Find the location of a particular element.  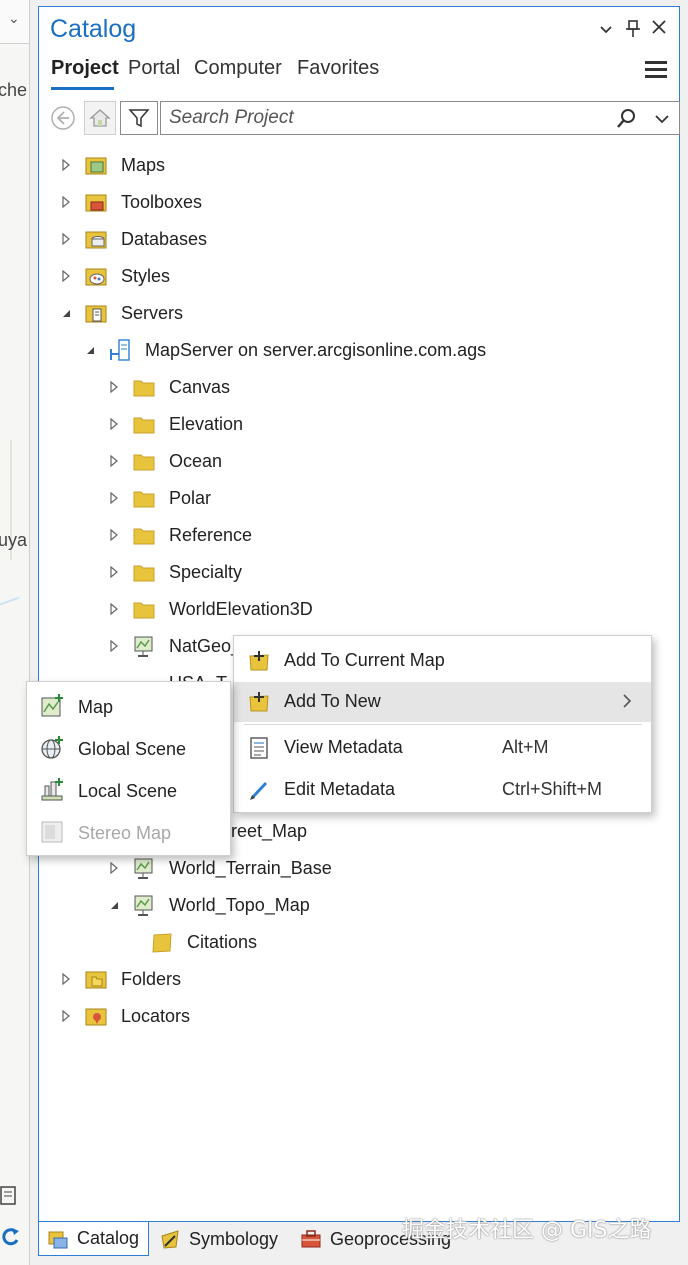

submenu-item-global-scene: Global Scene is located at coordinates (128, 745).